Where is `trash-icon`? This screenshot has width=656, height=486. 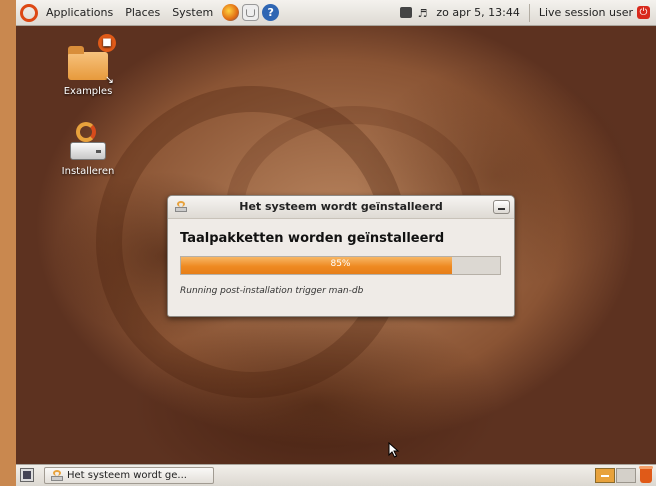 trash-icon is located at coordinates (646, 474).